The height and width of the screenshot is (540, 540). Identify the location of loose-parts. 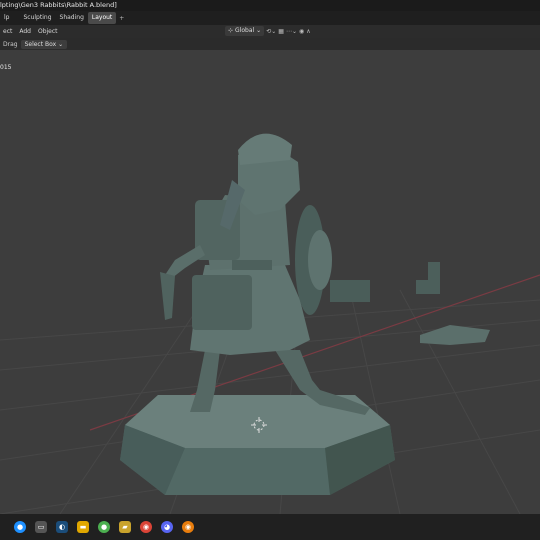
(410, 303).